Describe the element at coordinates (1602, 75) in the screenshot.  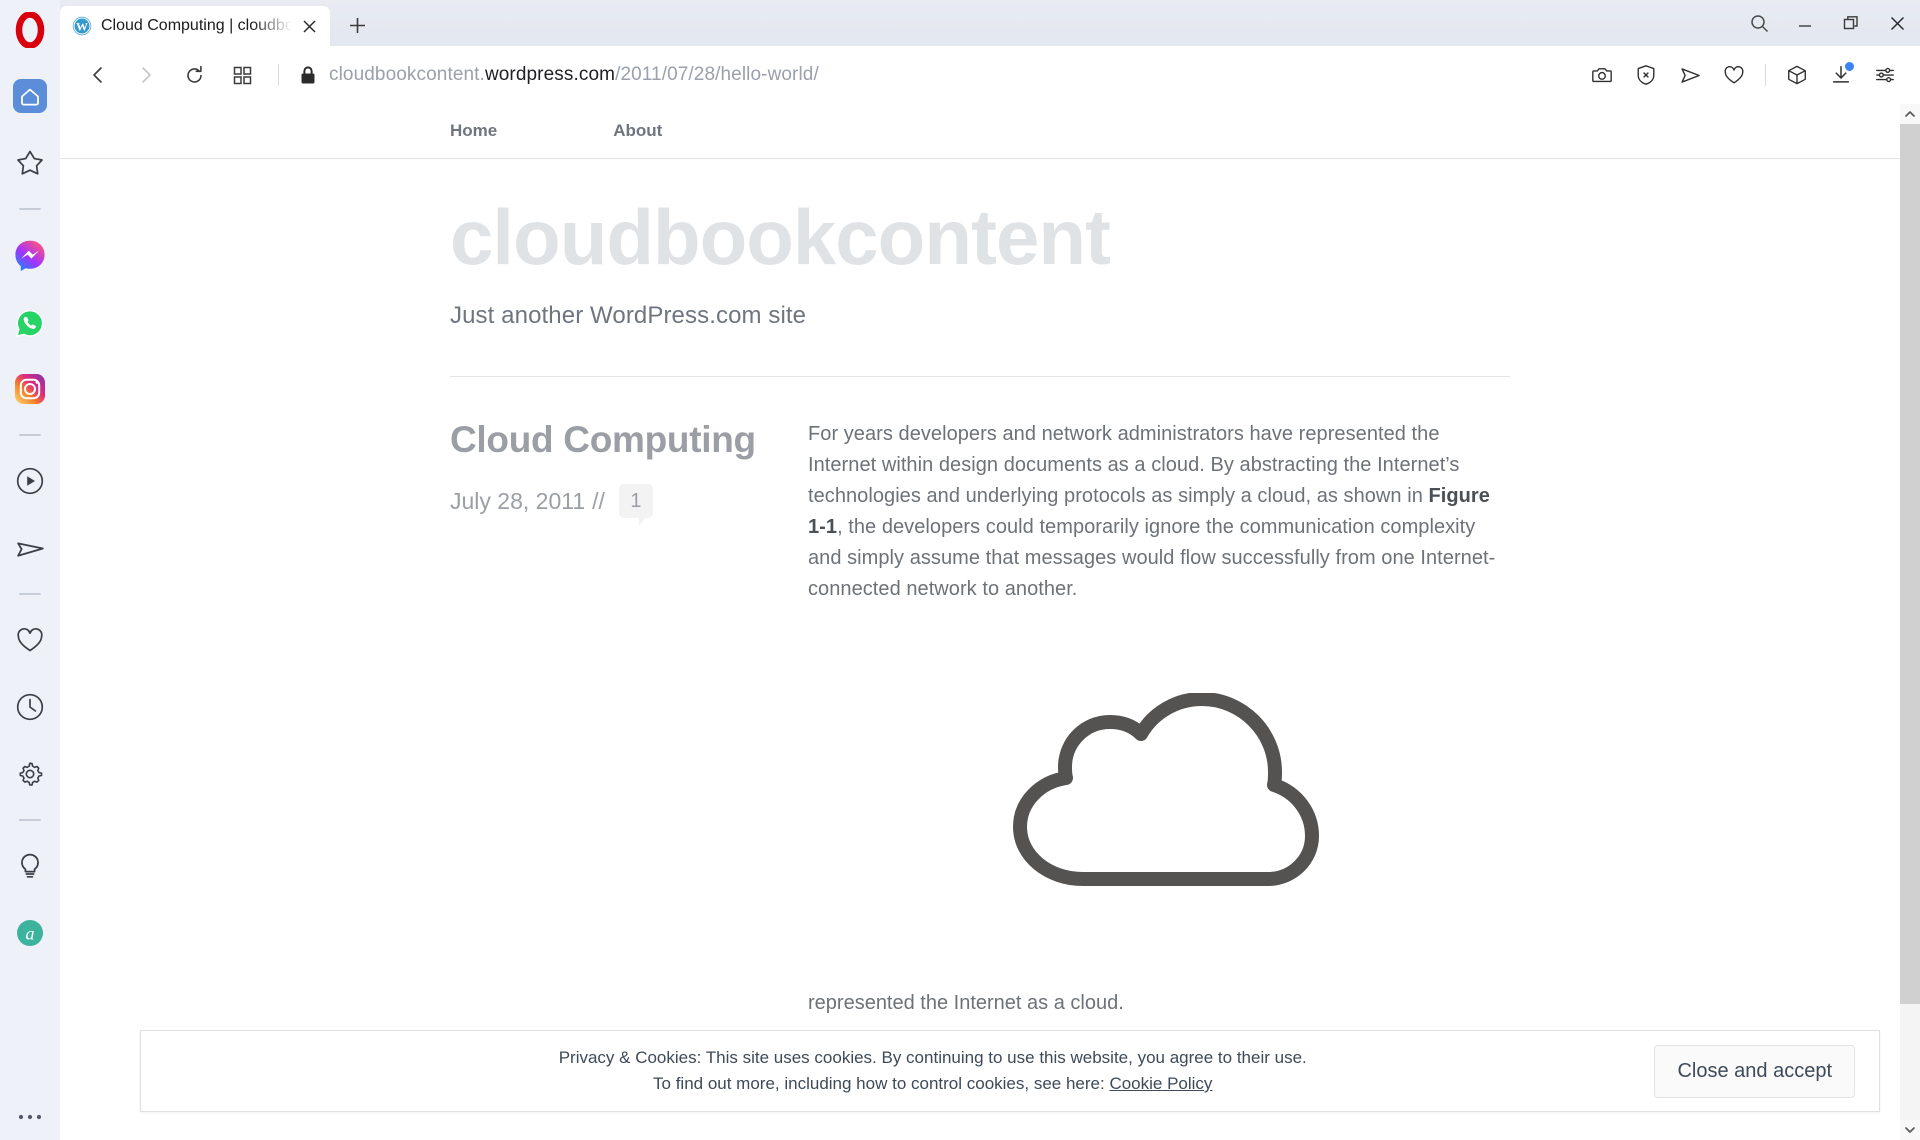
I see `snapshot-camera-icon` at that location.